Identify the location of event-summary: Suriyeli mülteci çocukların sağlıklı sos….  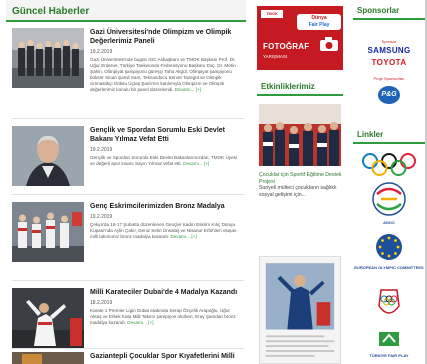
(298, 191).